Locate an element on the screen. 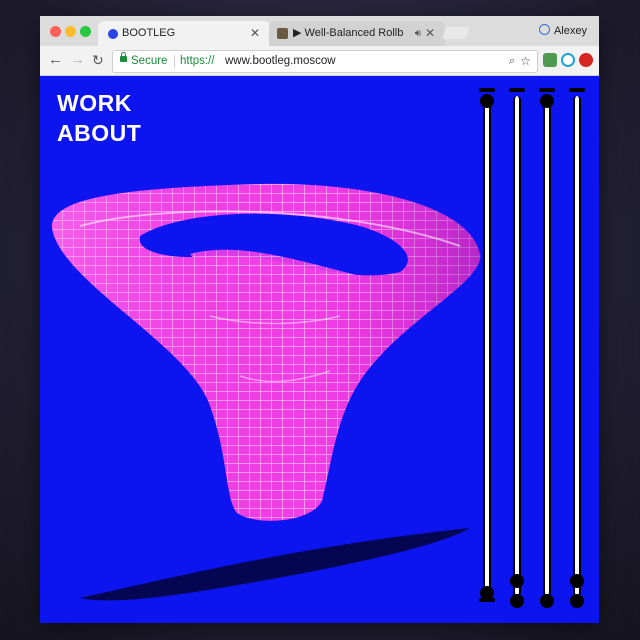 The height and width of the screenshot is (640, 640). divider is located at coordinates (174, 61).